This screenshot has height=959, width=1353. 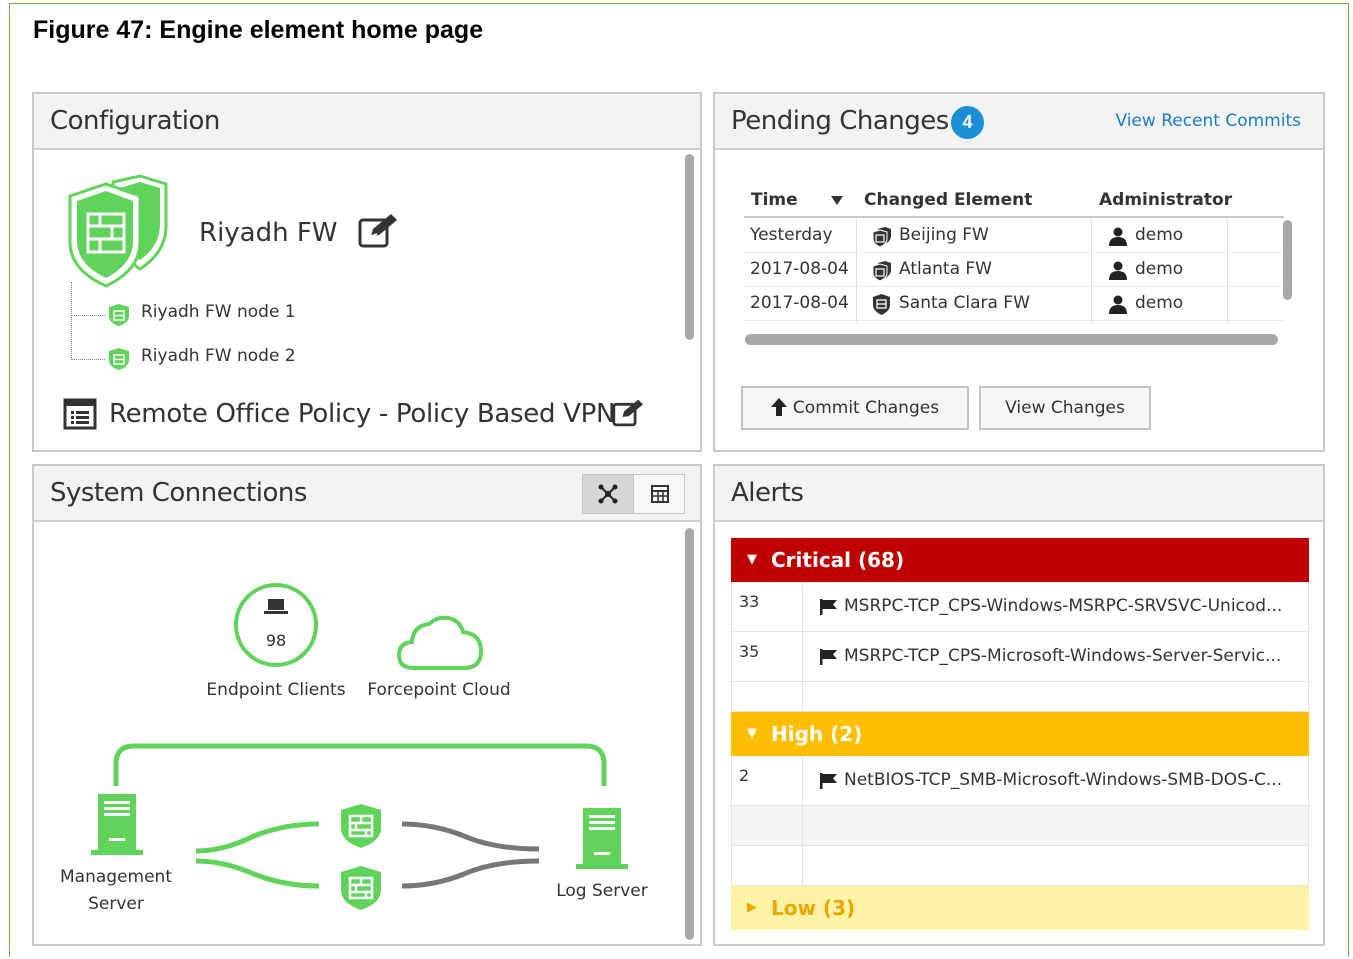 What do you see at coordinates (1287, 260) in the screenshot?
I see `table-vertical-scrollbar` at bounding box center [1287, 260].